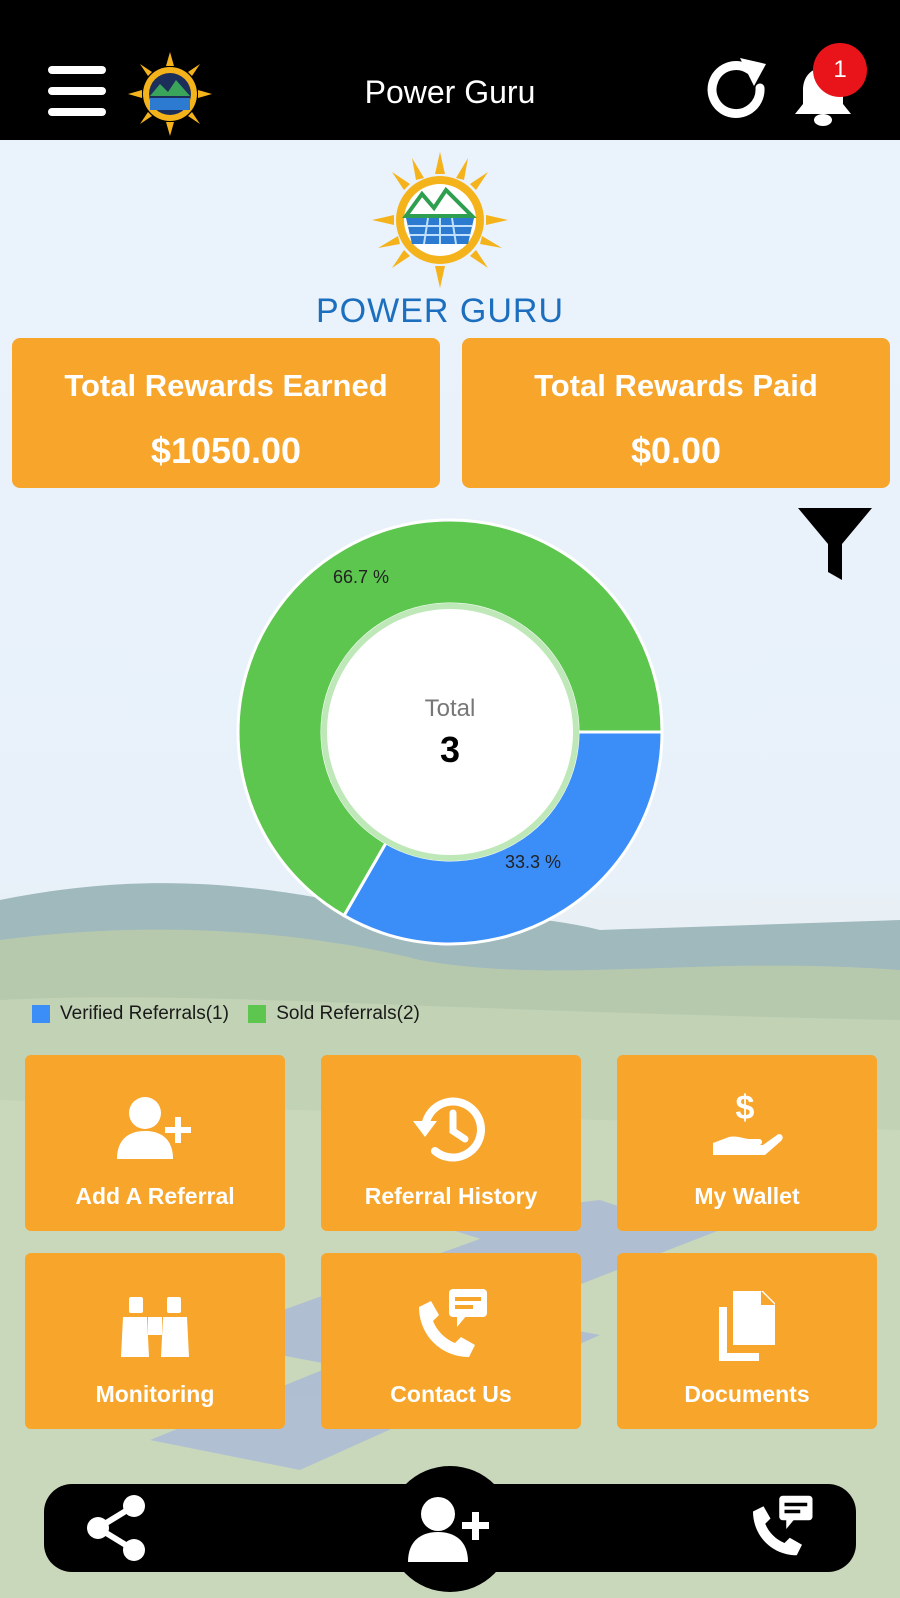  Describe the element at coordinates (226, 413) in the screenshot. I see `total-rewards-earned-card: Total Rewards Earned $1050.00` at that location.